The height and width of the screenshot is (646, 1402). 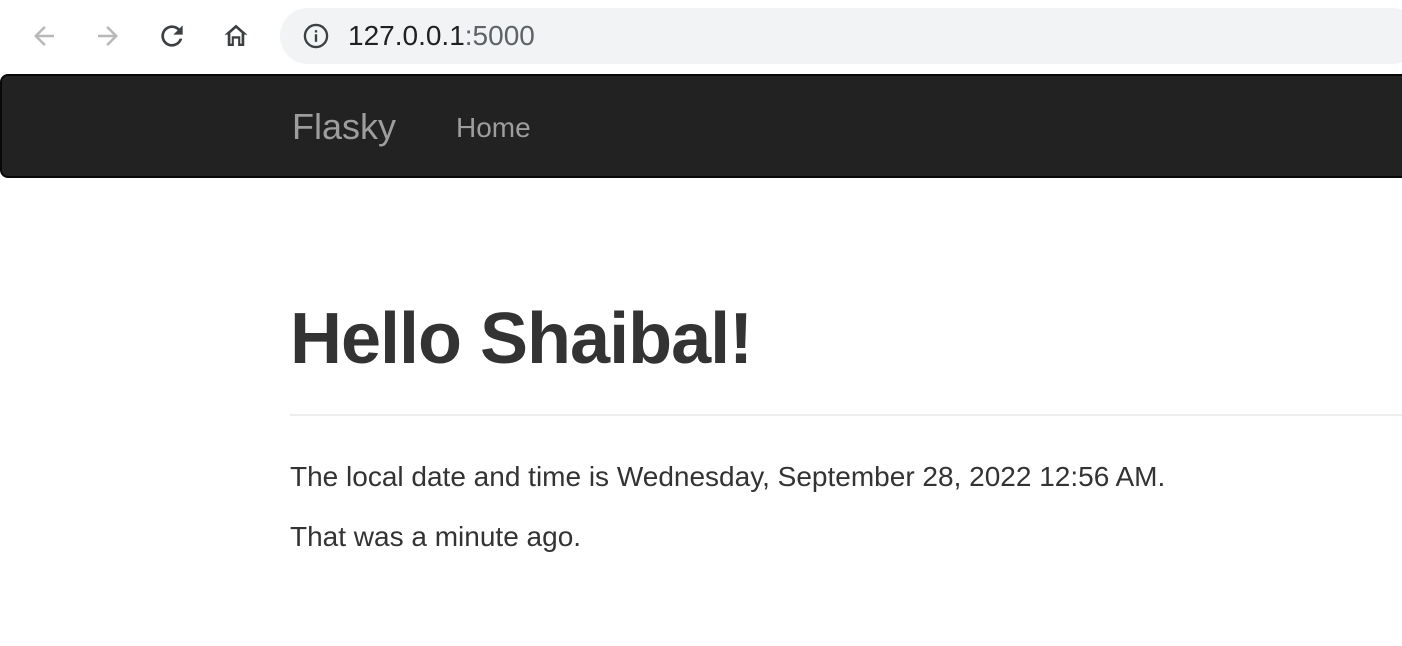 I want to click on address-bar: 127.0.0.1:5000, so click(x=841, y=36).